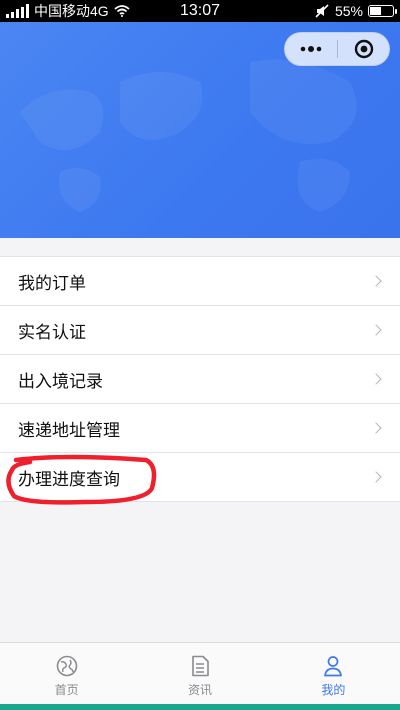 The width and height of the screenshot is (400, 710). What do you see at coordinates (348, 11) in the screenshot?
I see `battery-percent: 55%` at bounding box center [348, 11].